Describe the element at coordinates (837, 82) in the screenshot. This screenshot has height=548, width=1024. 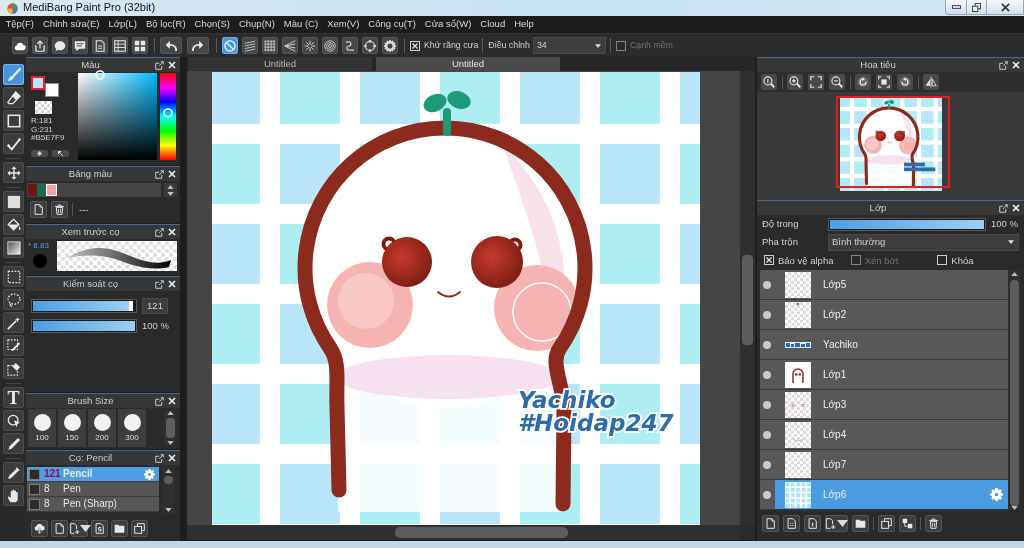
I see `zoom-out-button` at that location.